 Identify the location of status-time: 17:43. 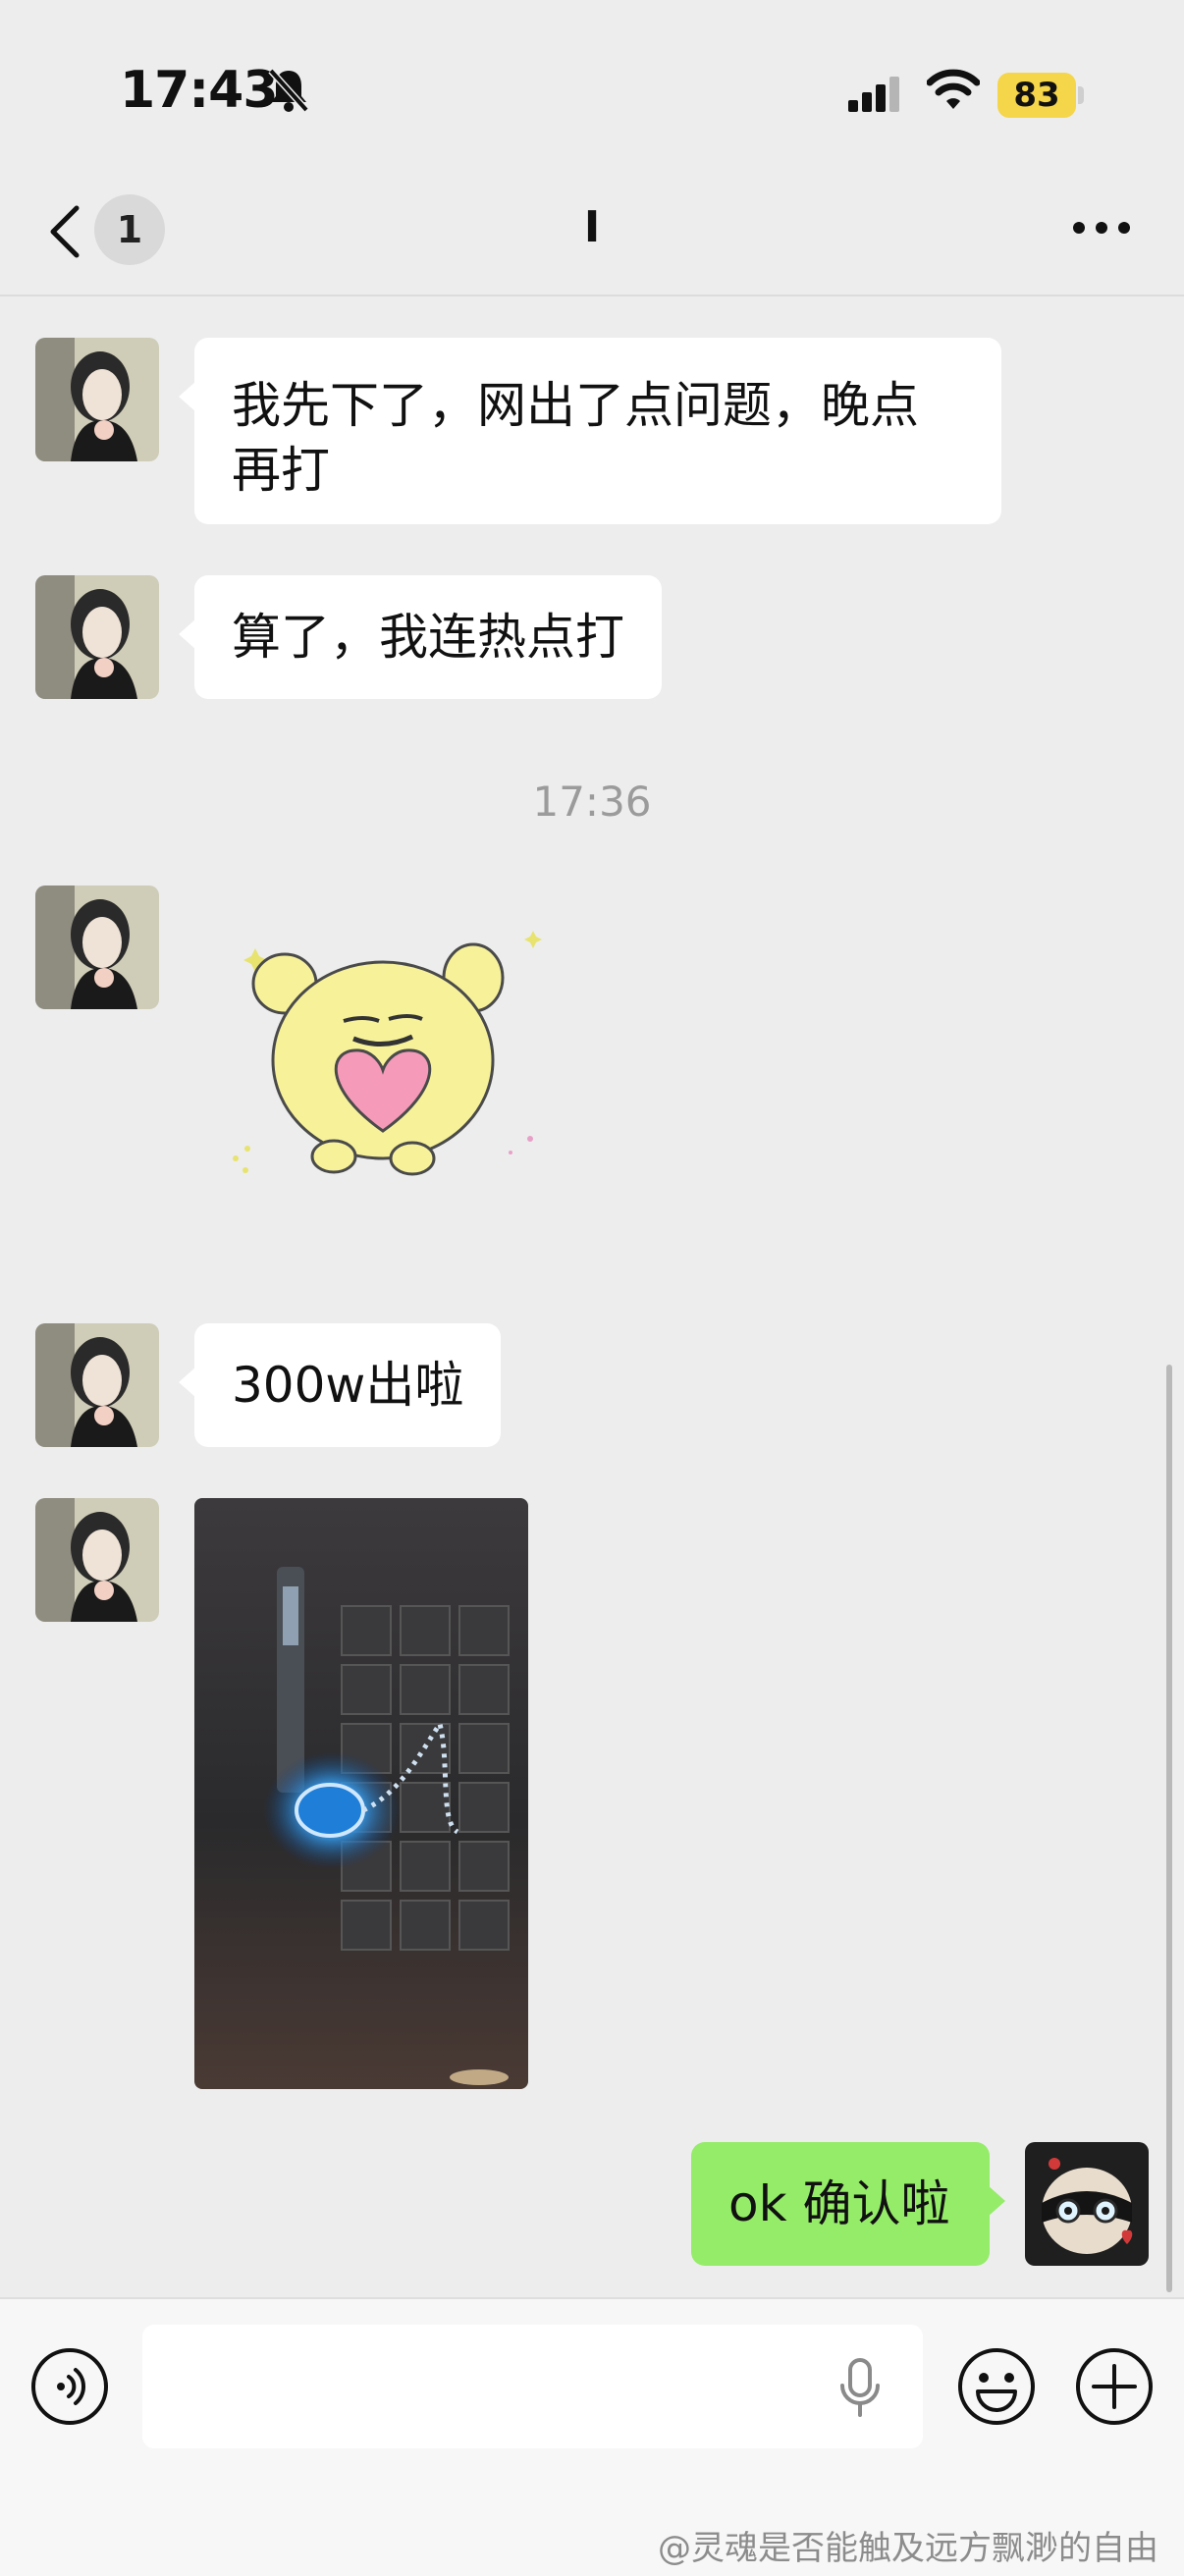
(199, 90).